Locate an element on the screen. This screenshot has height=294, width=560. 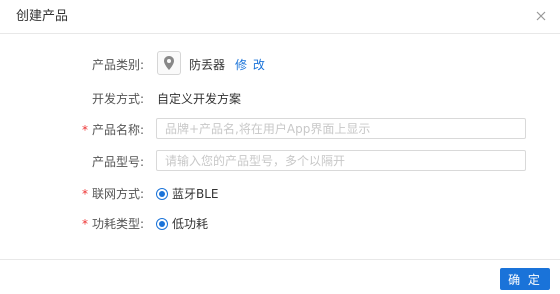
power-low-label: 低功耗 is located at coordinates (190, 224).